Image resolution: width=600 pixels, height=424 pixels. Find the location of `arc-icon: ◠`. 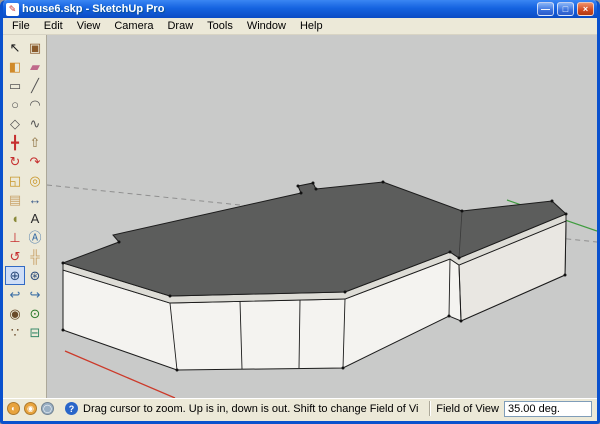

arc-icon: ◠ is located at coordinates (35, 104).